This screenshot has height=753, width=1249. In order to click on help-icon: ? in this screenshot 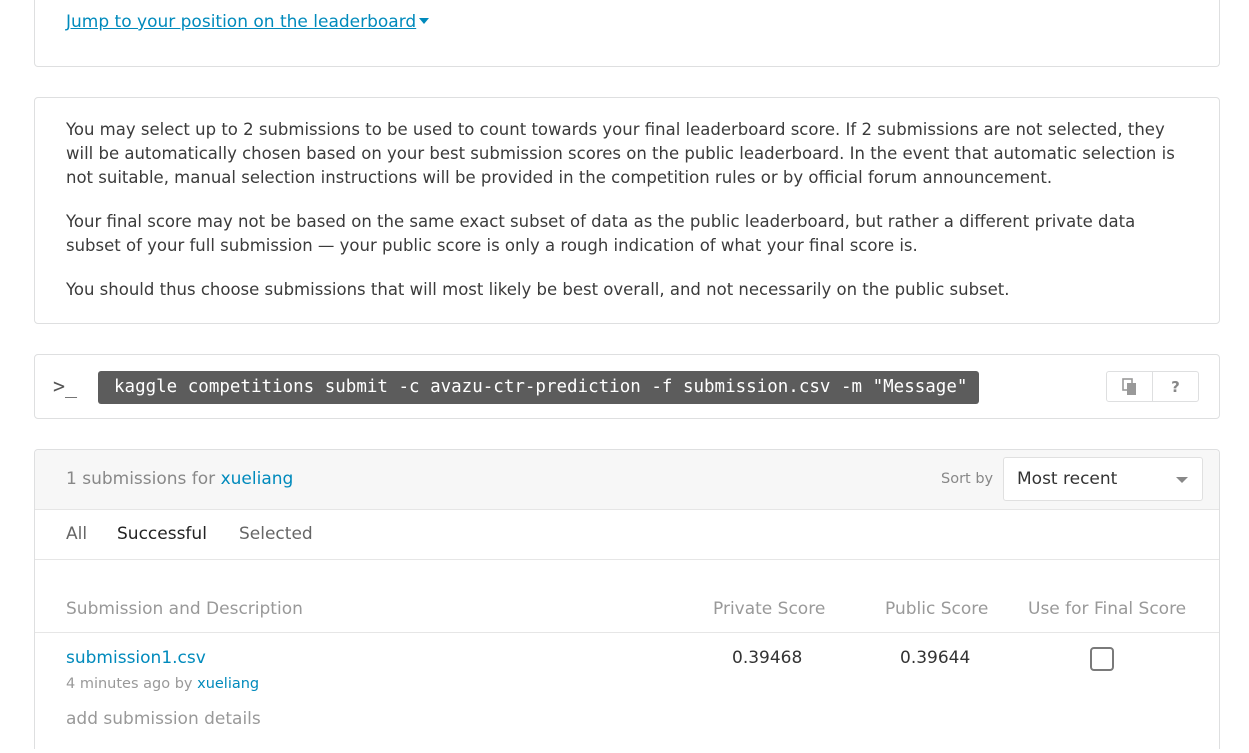, I will do `click(1175, 386)`.